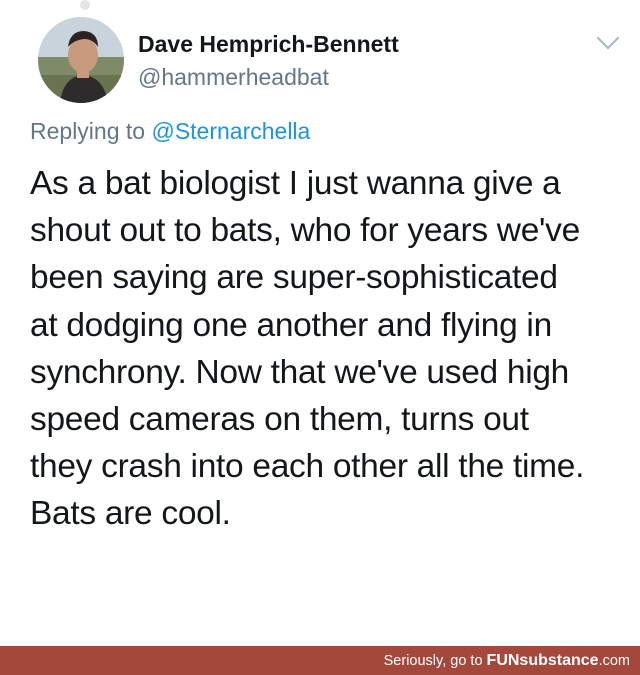 The height and width of the screenshot is (675, 640). What do you see at coordinates (329, 63) in the screenshot?
I see `tweet-header: Dave Hemprich-Bennett @hammerheadbat` at bounding box center [329, 63].